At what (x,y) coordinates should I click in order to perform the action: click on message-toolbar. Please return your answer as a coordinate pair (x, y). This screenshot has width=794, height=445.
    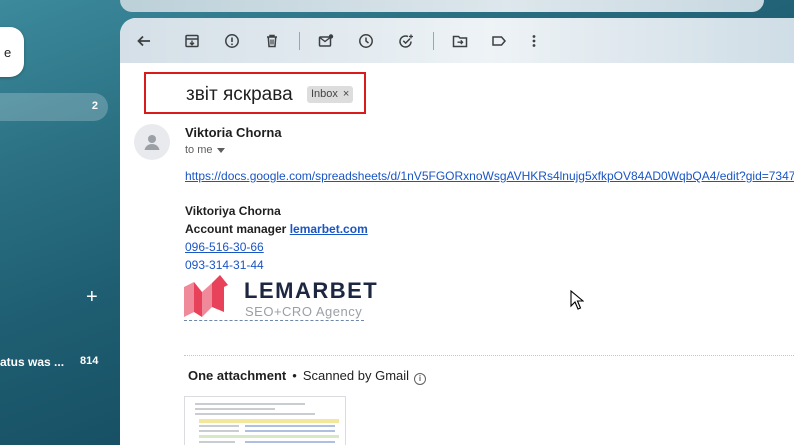
    Looking at the image, I should click on (457, 40).